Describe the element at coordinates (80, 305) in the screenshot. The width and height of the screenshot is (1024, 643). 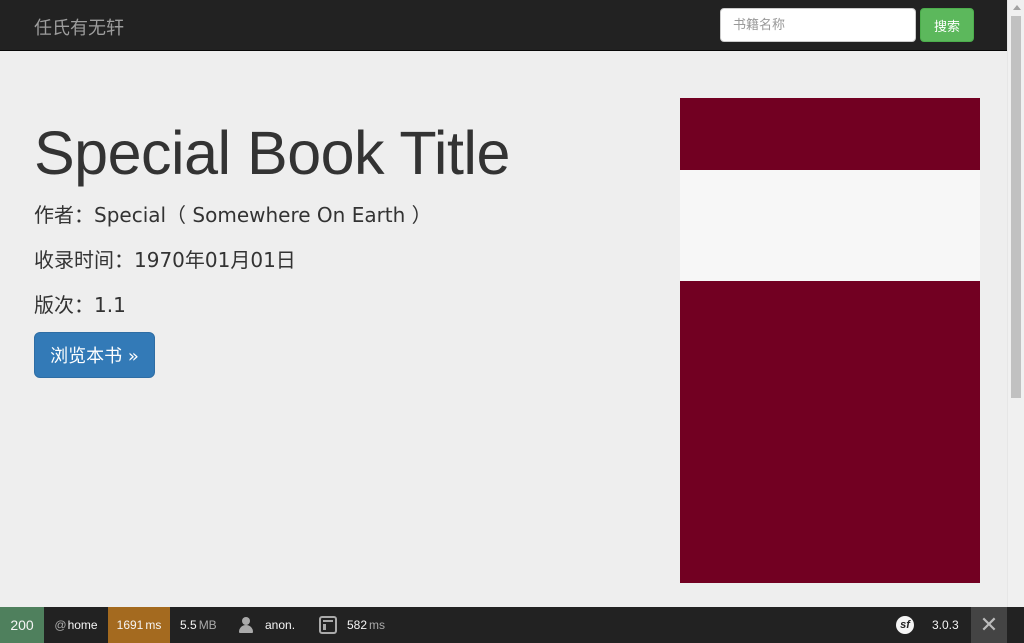
I see `book-version: 版次：1.1` at that location.